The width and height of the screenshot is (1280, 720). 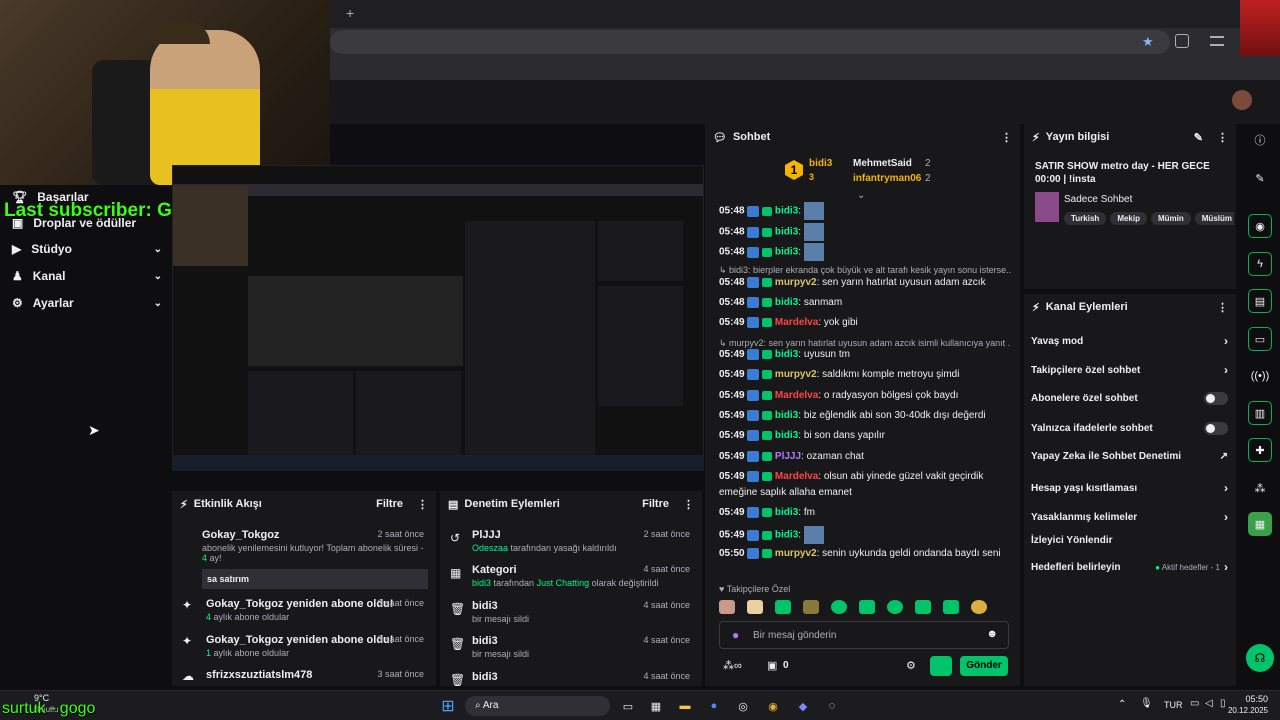 I want to click on action-banned-words: Yasaklanmış kelimeler ›, so click(x=1129, y=517).